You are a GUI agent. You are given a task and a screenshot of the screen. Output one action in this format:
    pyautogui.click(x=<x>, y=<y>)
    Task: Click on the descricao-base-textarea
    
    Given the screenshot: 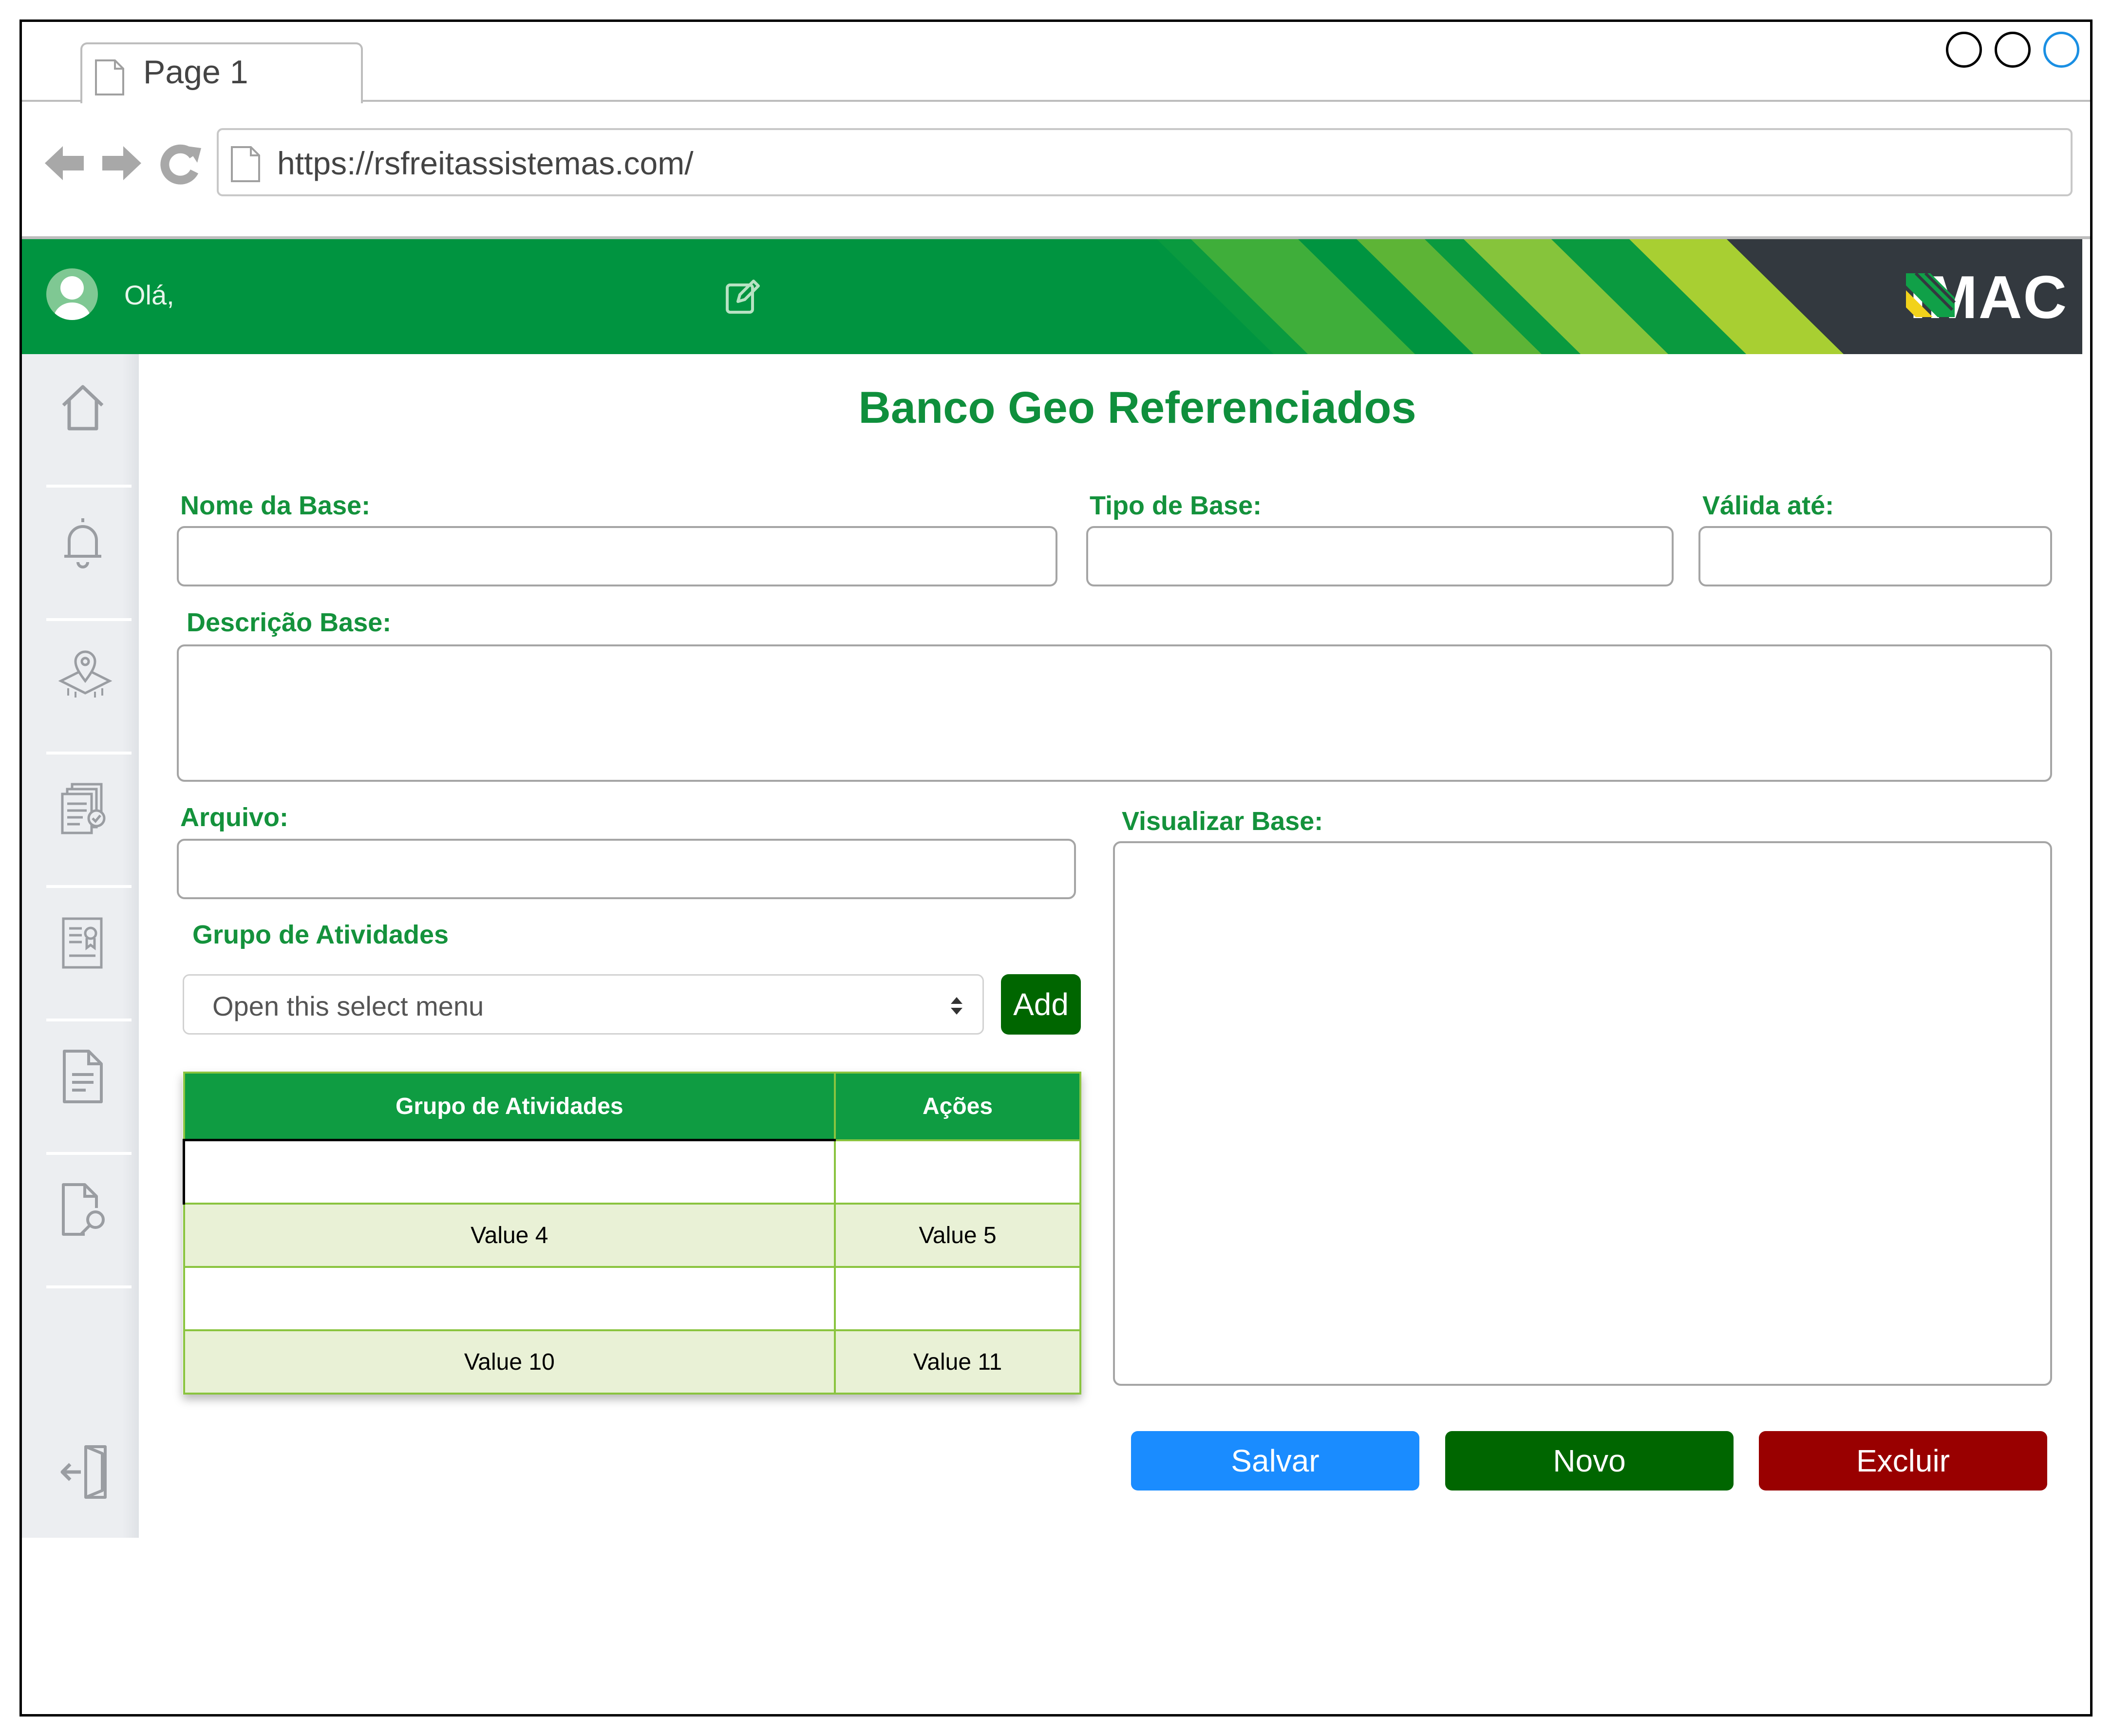 What is the action you would take?
    pyautogui.click(x=1115, y=713)
    